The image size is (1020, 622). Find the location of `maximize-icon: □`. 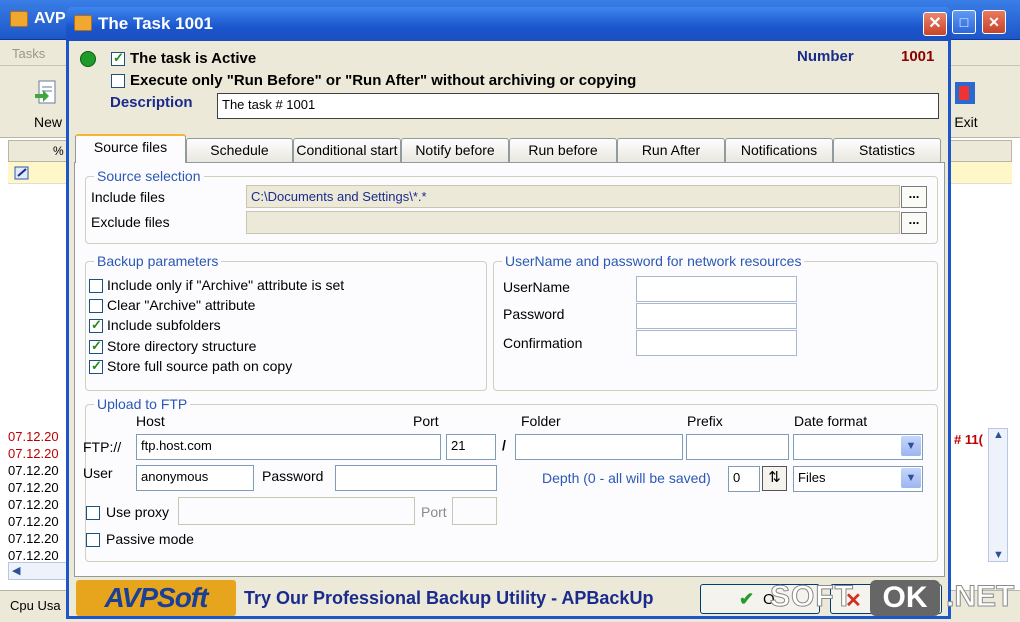

maximize-icon: □ is located at coordinates (964, 22).